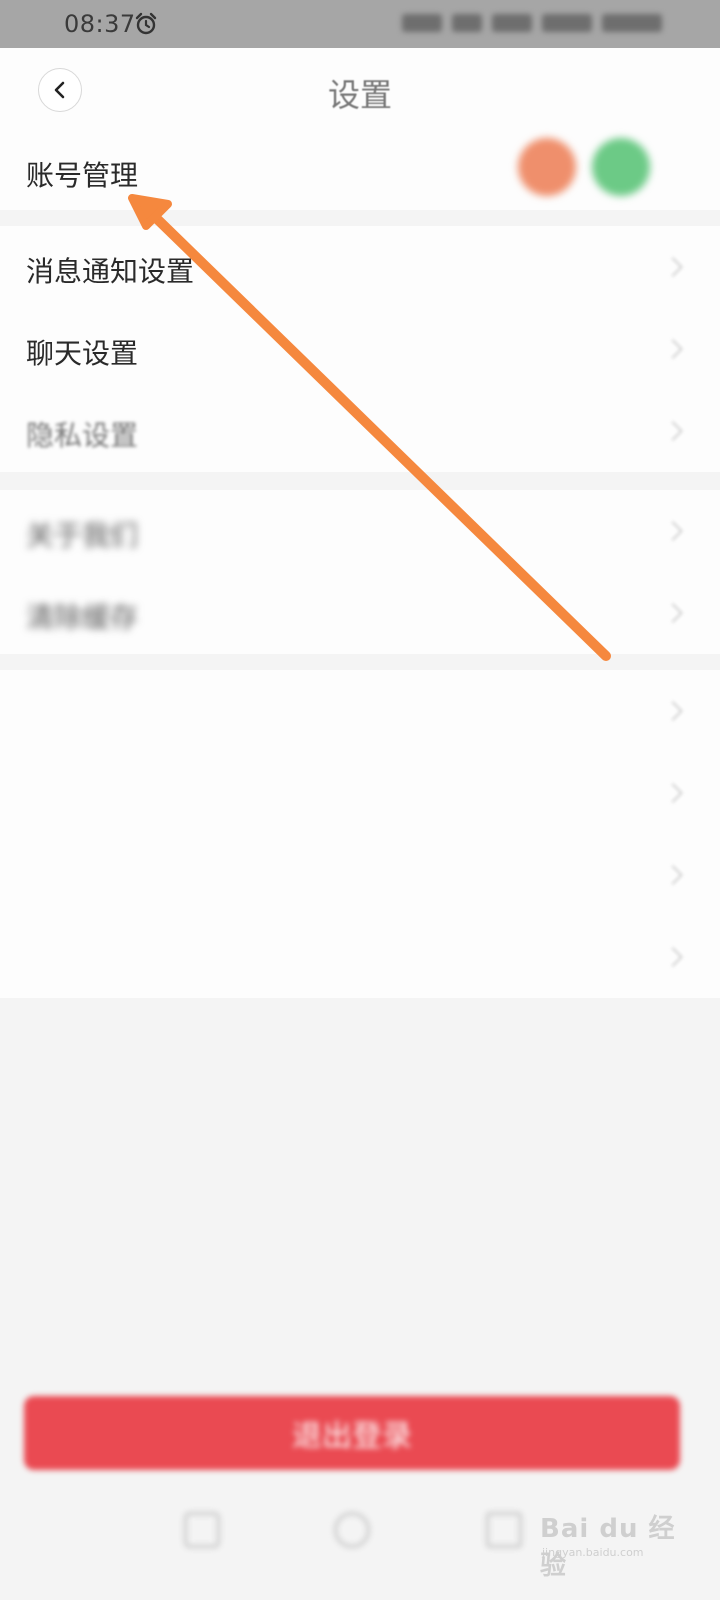  I want to click on list-item-about-us: 关于我们, so click(360, 531).